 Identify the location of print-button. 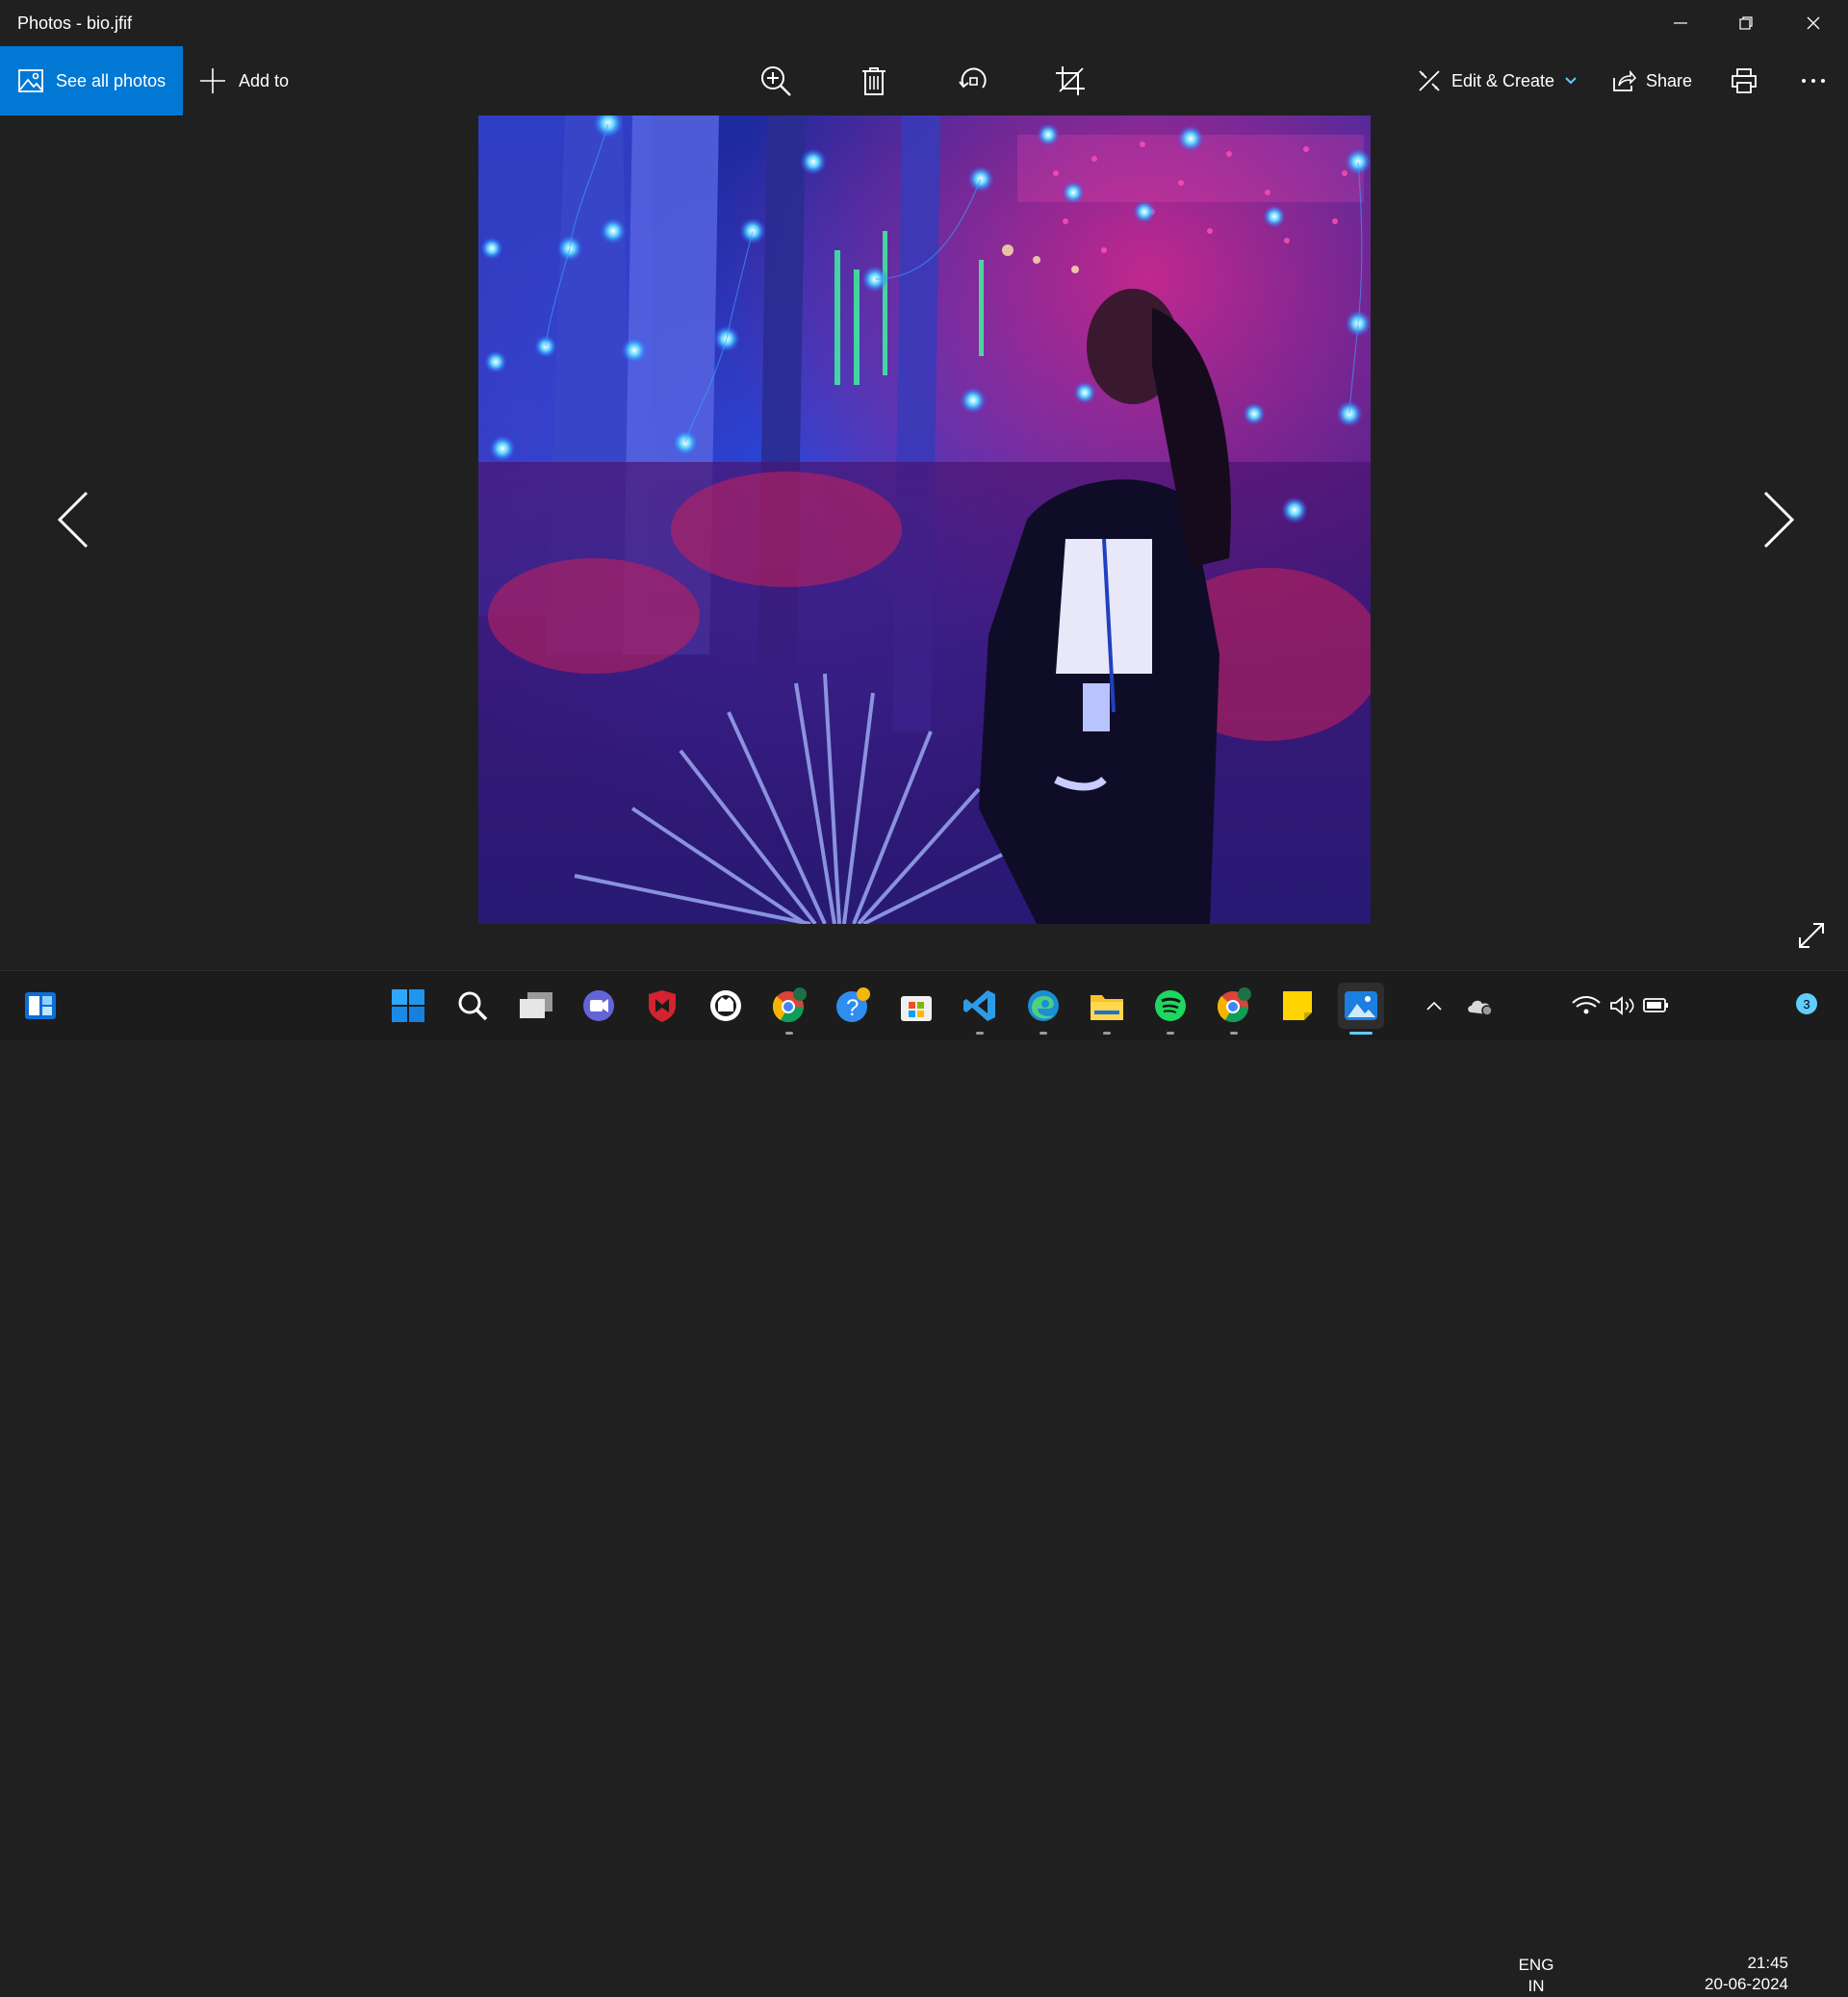
(1744, 81).